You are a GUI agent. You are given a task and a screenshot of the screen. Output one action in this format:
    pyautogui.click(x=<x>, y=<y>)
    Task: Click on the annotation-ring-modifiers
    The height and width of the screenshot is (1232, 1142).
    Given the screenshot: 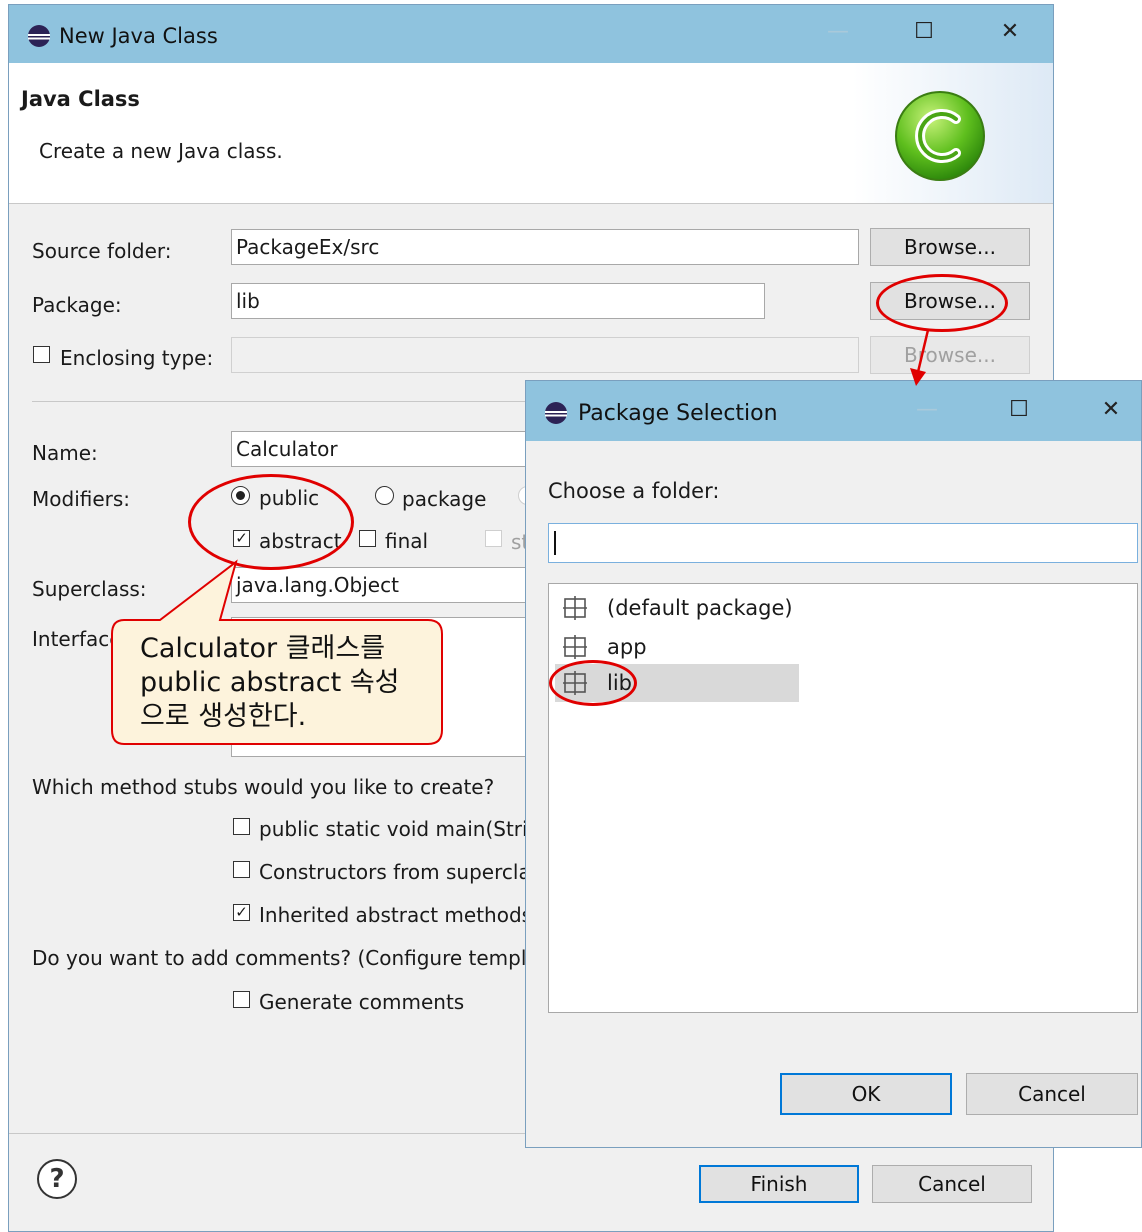 What is the action you would take?
    pyautogui.click(x=271, y=522)
    